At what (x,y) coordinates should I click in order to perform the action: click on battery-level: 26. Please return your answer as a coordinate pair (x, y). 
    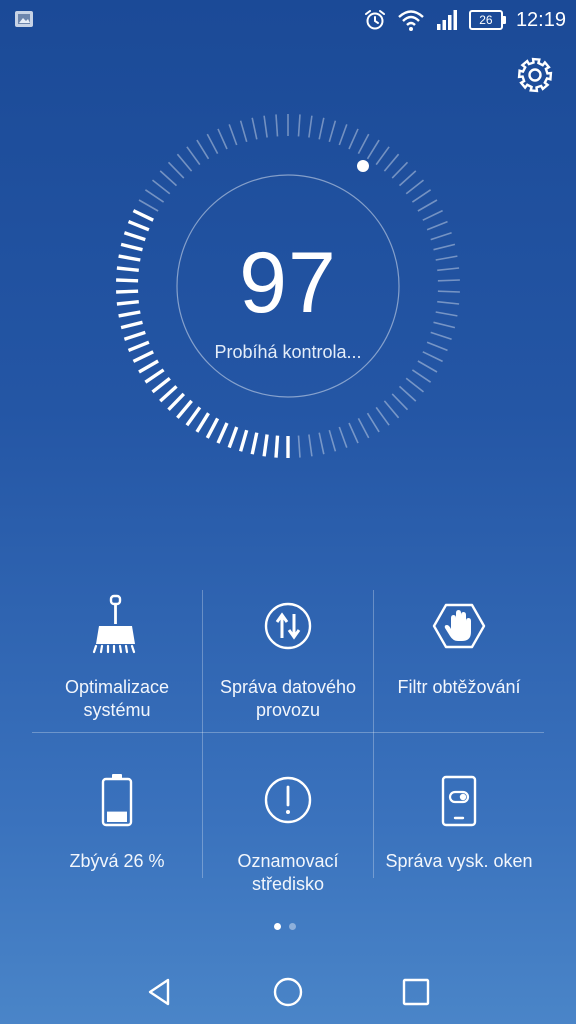
    Looking at the image, I should click on (485, 20).